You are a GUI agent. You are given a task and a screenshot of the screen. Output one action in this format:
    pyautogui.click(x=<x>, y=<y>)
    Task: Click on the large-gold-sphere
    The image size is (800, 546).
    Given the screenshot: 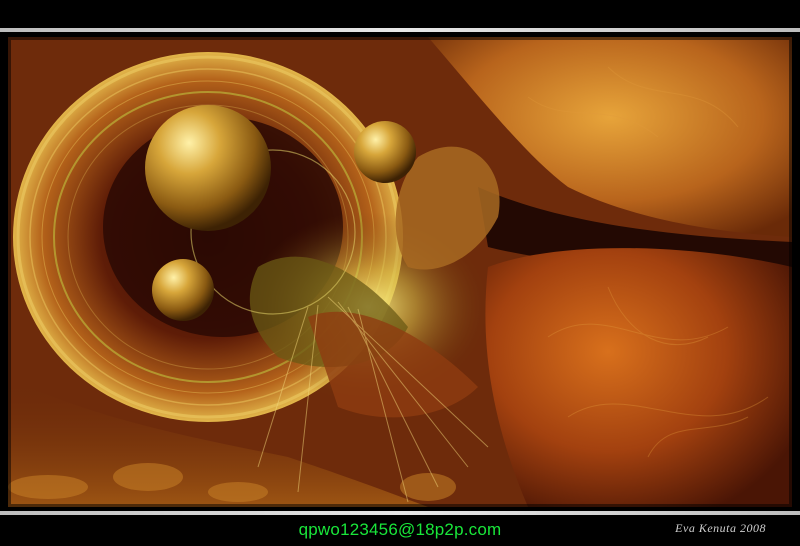 What is the action you would take?
    pyautogui.click(x=208, y=168)
    